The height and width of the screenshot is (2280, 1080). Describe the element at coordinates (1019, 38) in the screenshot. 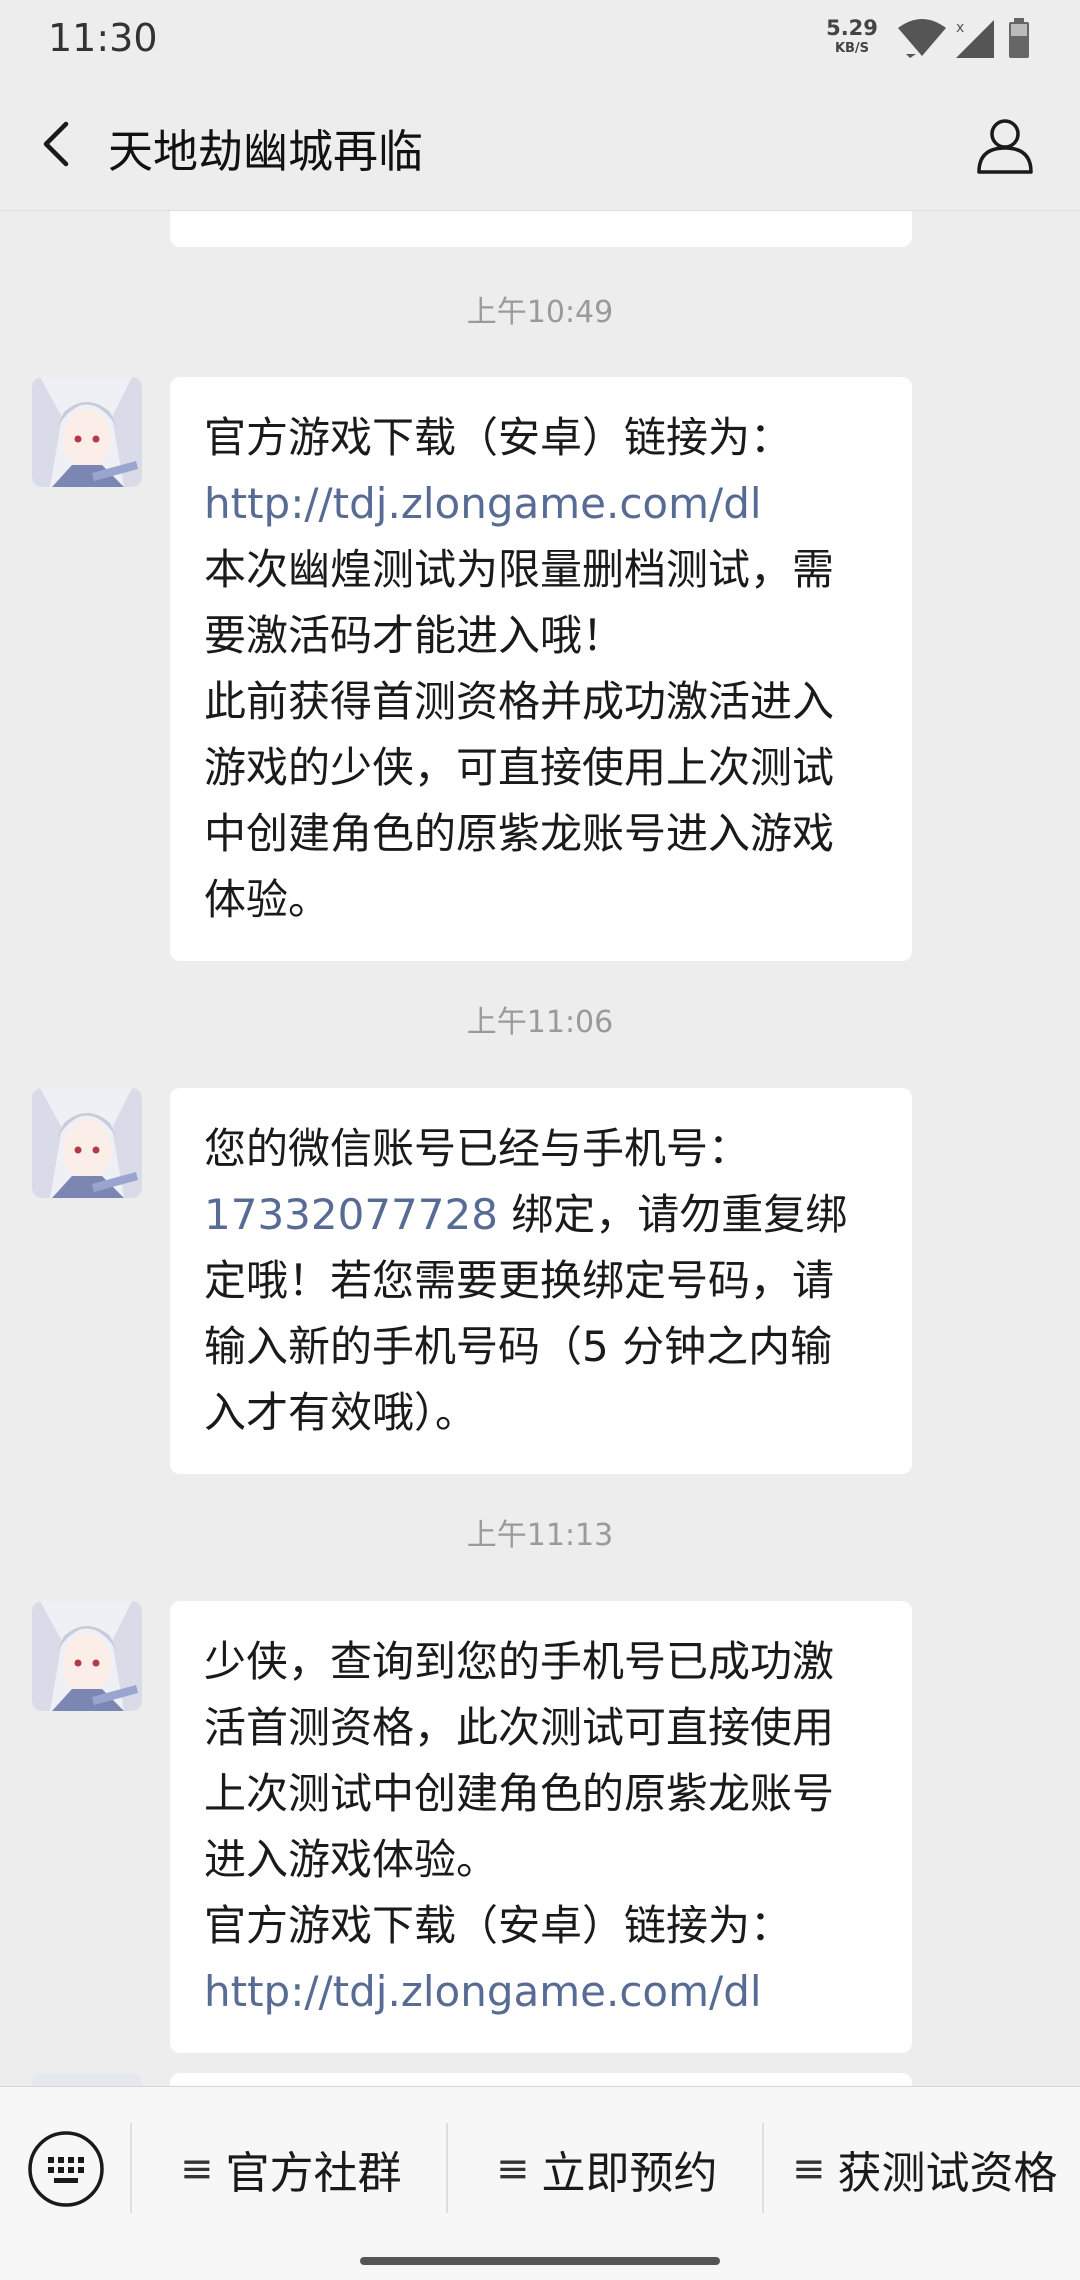

I see `battery-icon` at that location.